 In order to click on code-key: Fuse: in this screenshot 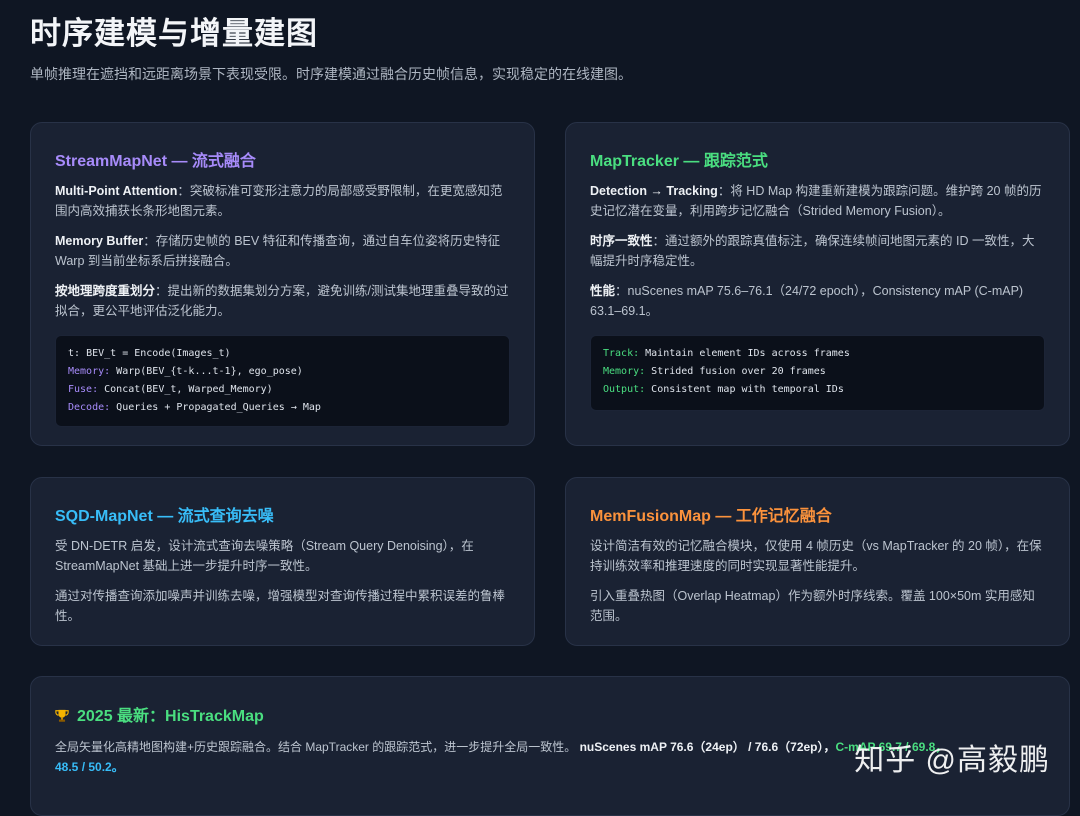, I will do `click(83, 389)`.